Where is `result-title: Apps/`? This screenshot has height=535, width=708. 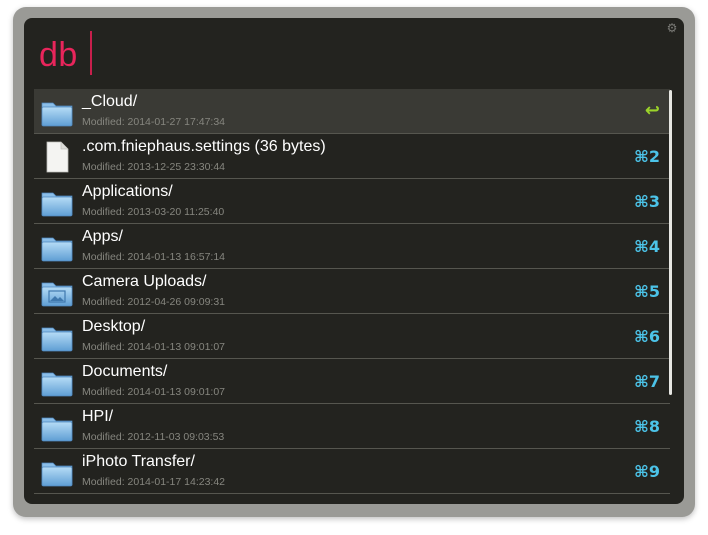
result-title: Apps/ is located at coordinates (102, 236).